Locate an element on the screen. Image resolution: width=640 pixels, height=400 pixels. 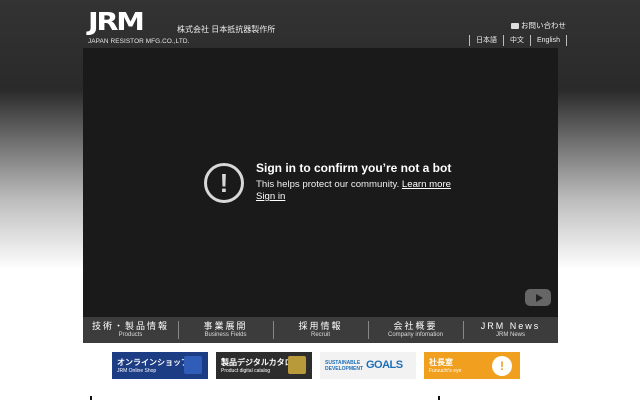
president-office-banner: 社長室 Furuuchi's eye ! is located at coordinates (472, 365).